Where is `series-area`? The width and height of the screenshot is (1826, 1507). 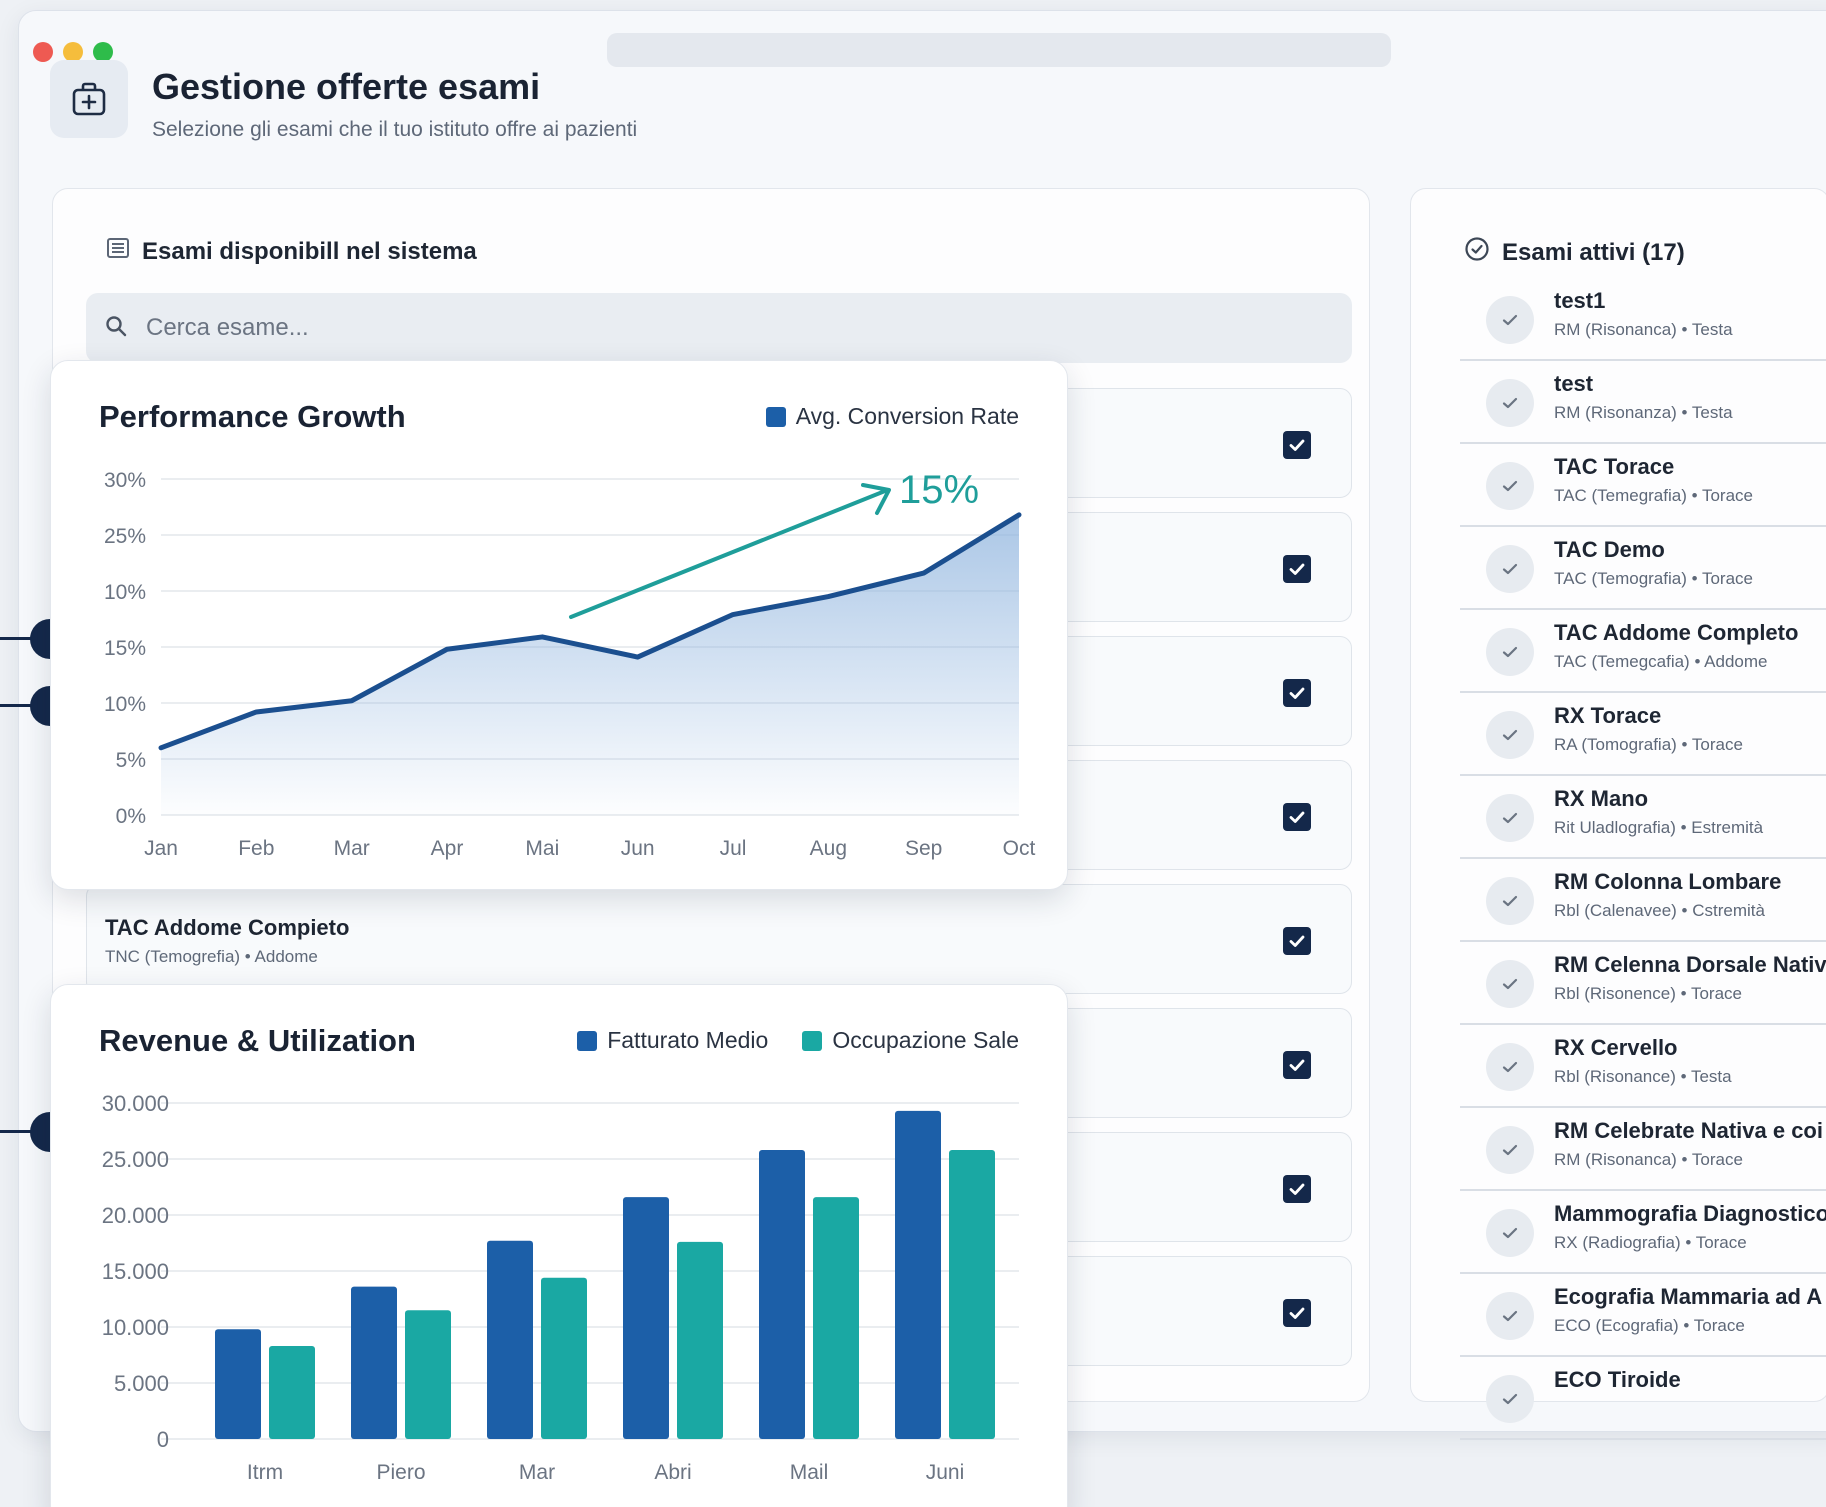 series-area is located at coordinates (590, 664).